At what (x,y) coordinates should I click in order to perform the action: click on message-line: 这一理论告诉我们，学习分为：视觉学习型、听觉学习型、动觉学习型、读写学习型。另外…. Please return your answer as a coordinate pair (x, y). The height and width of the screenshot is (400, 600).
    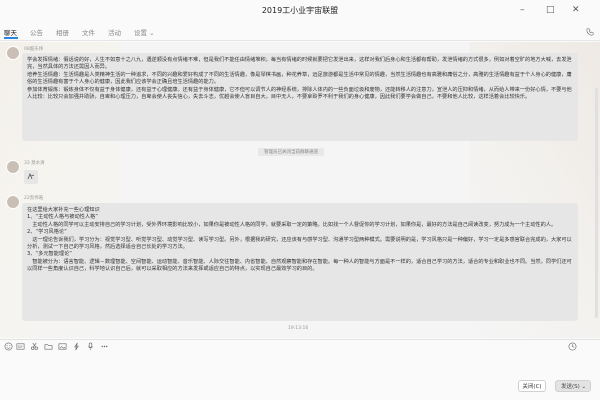
    Looking at the image, I should click on (299, 243).